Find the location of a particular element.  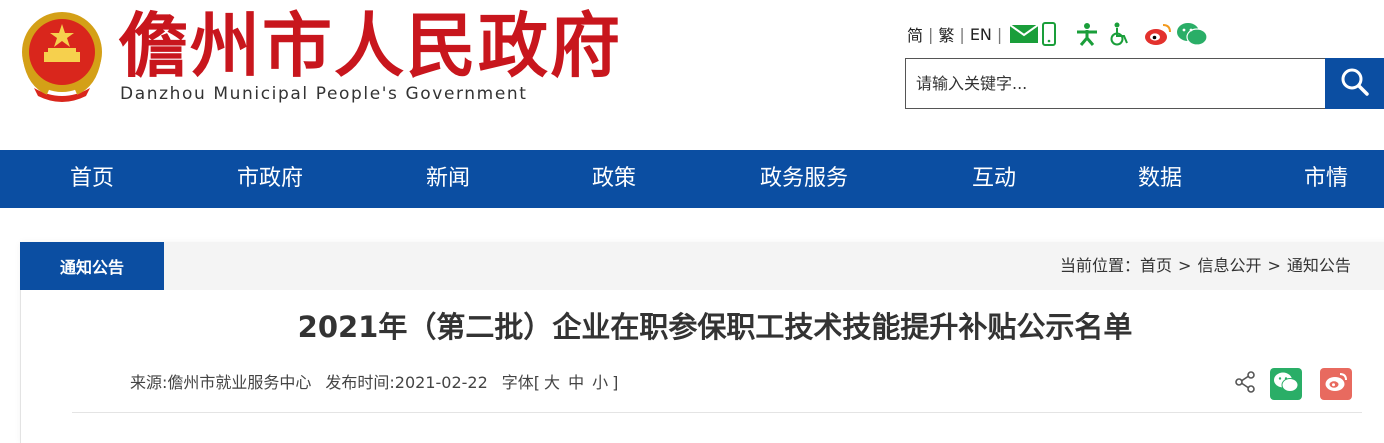

site-subtitle: Danzhou Municipal People's Government is located at coordinates (324, 94).